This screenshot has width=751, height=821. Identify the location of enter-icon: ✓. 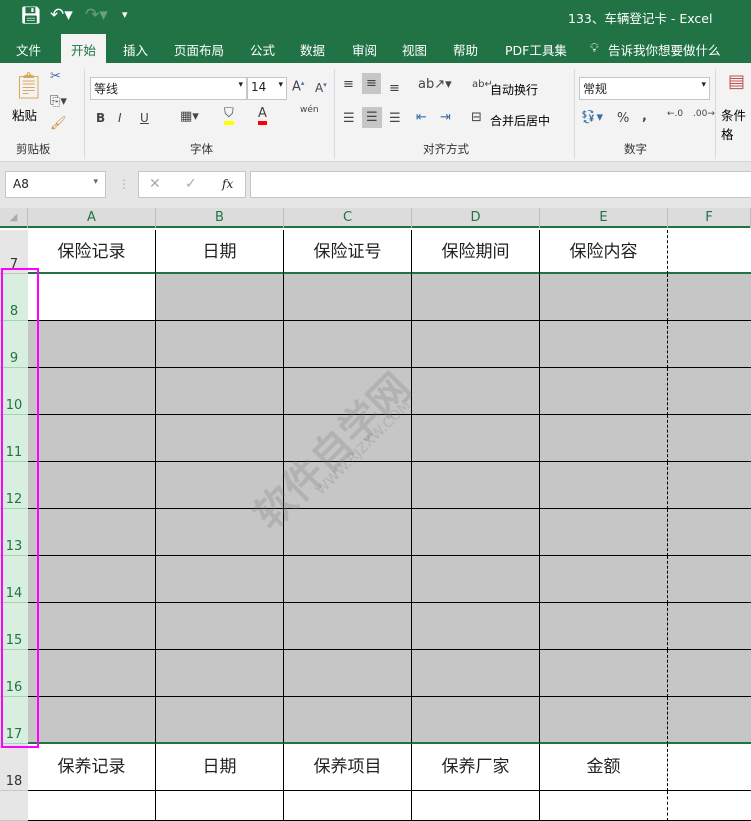
(191, 184).